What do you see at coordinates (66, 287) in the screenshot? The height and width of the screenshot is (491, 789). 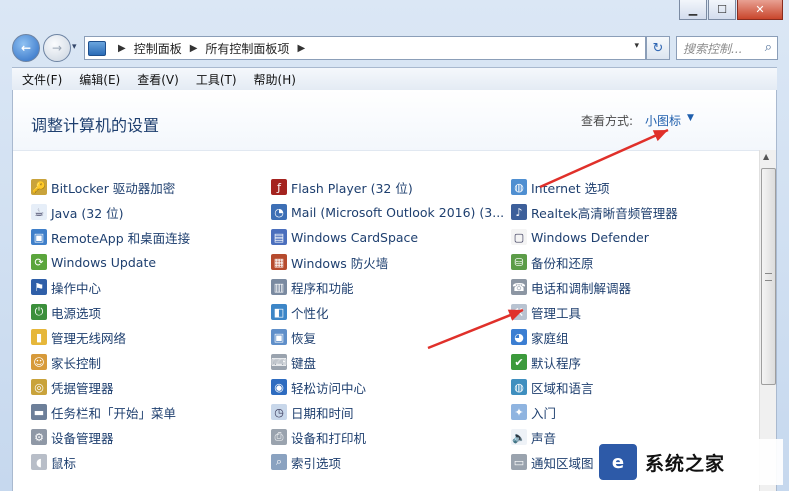 I see `control-panel-item: ⚑ 操作中心` at bounding box center [66, 287].